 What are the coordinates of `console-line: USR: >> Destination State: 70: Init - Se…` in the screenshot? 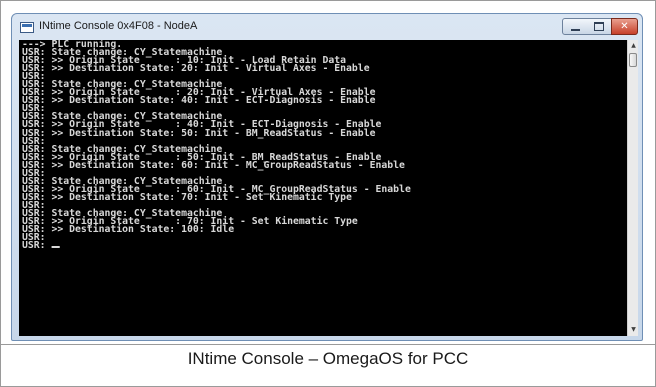 It's located at (187, 197).